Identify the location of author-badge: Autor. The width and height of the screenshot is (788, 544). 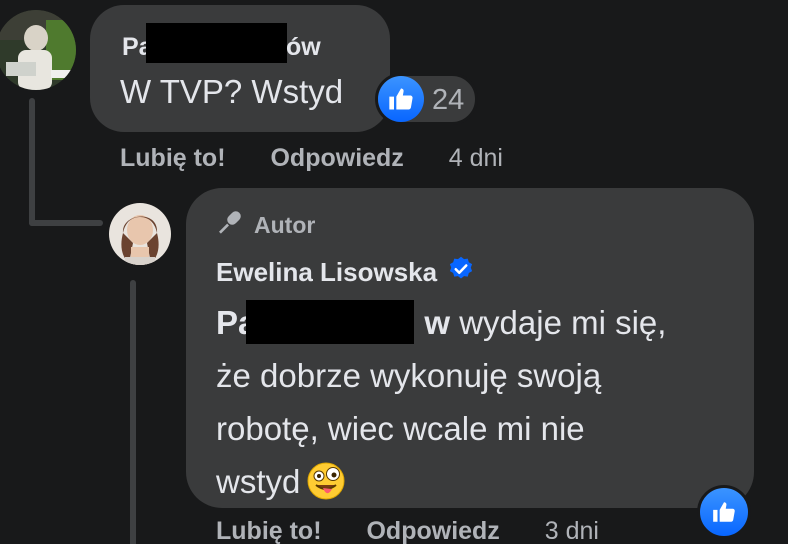
(264, 225).